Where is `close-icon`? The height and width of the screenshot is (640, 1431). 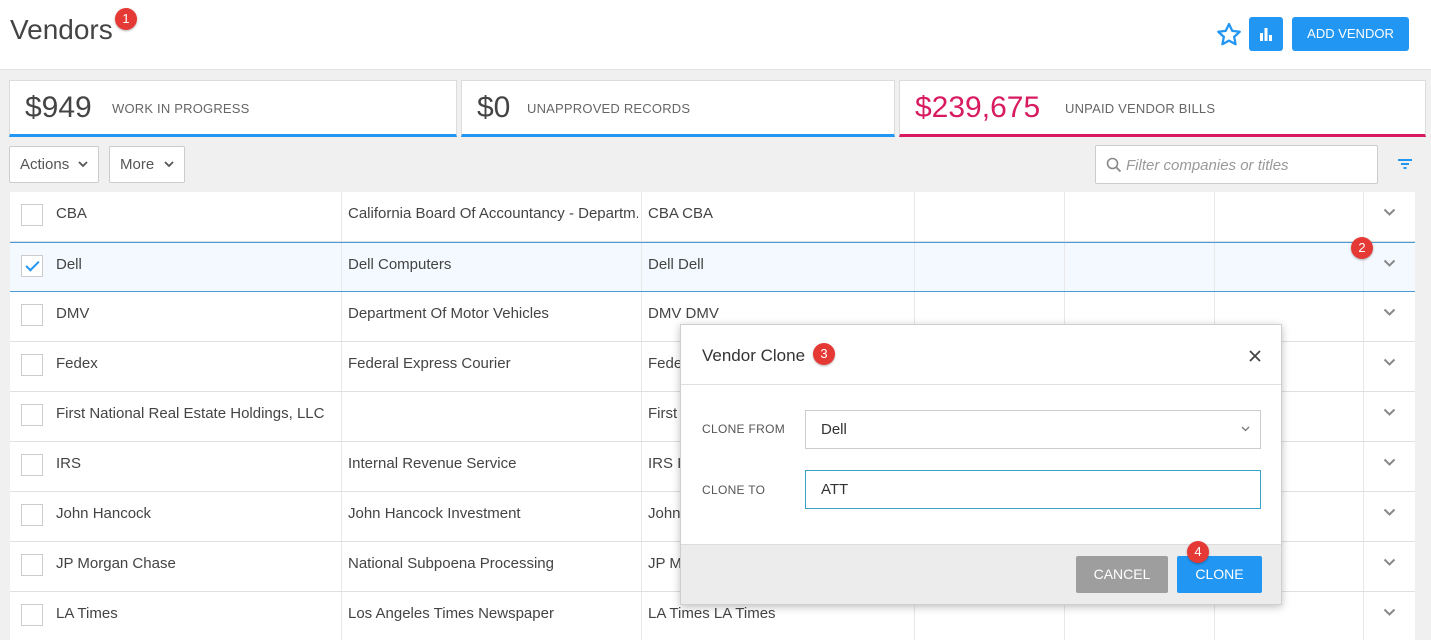
close-icon is located at coordinates (1255, 356).